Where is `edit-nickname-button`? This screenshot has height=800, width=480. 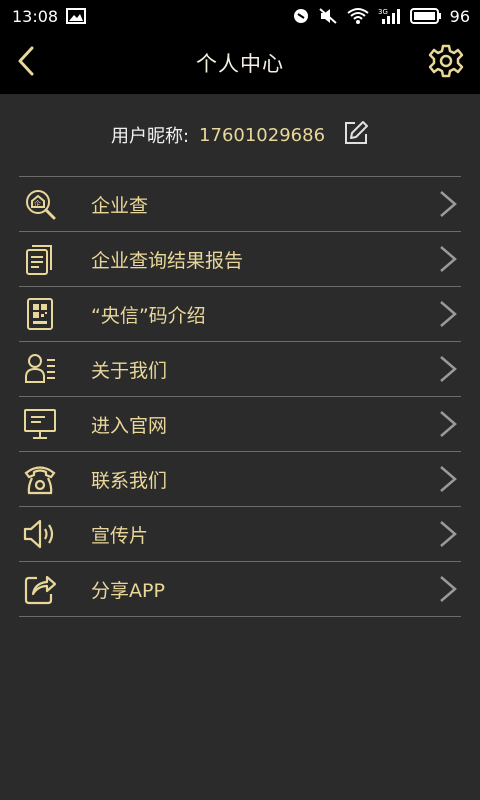 edit-nickname-button is located at coordinates (356, 135).